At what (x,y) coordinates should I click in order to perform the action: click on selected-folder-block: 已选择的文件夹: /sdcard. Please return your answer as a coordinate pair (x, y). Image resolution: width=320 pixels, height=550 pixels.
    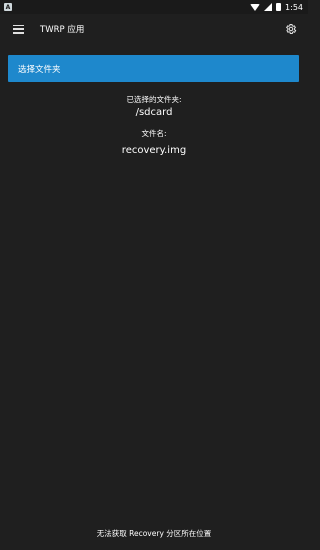
    Looking at the image, I should click on (154, 106).